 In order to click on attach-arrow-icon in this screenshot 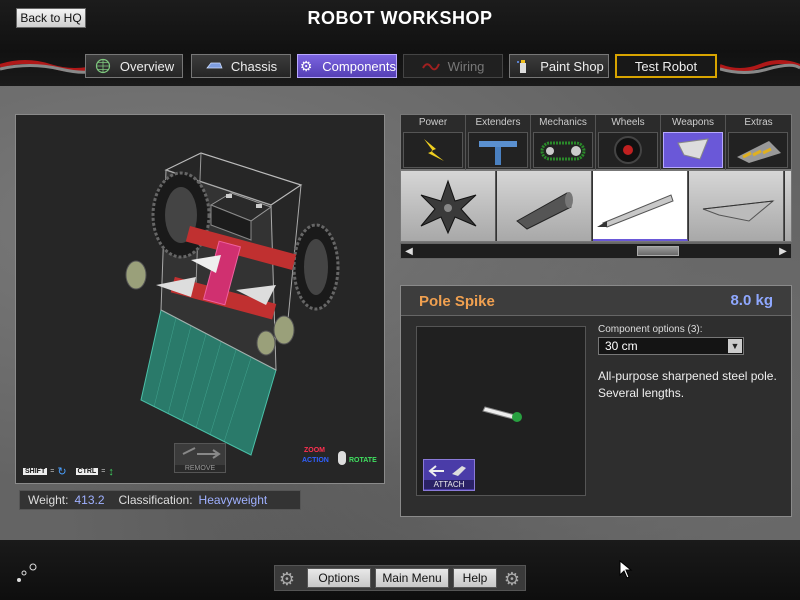, I will do `click(447, 471)`.